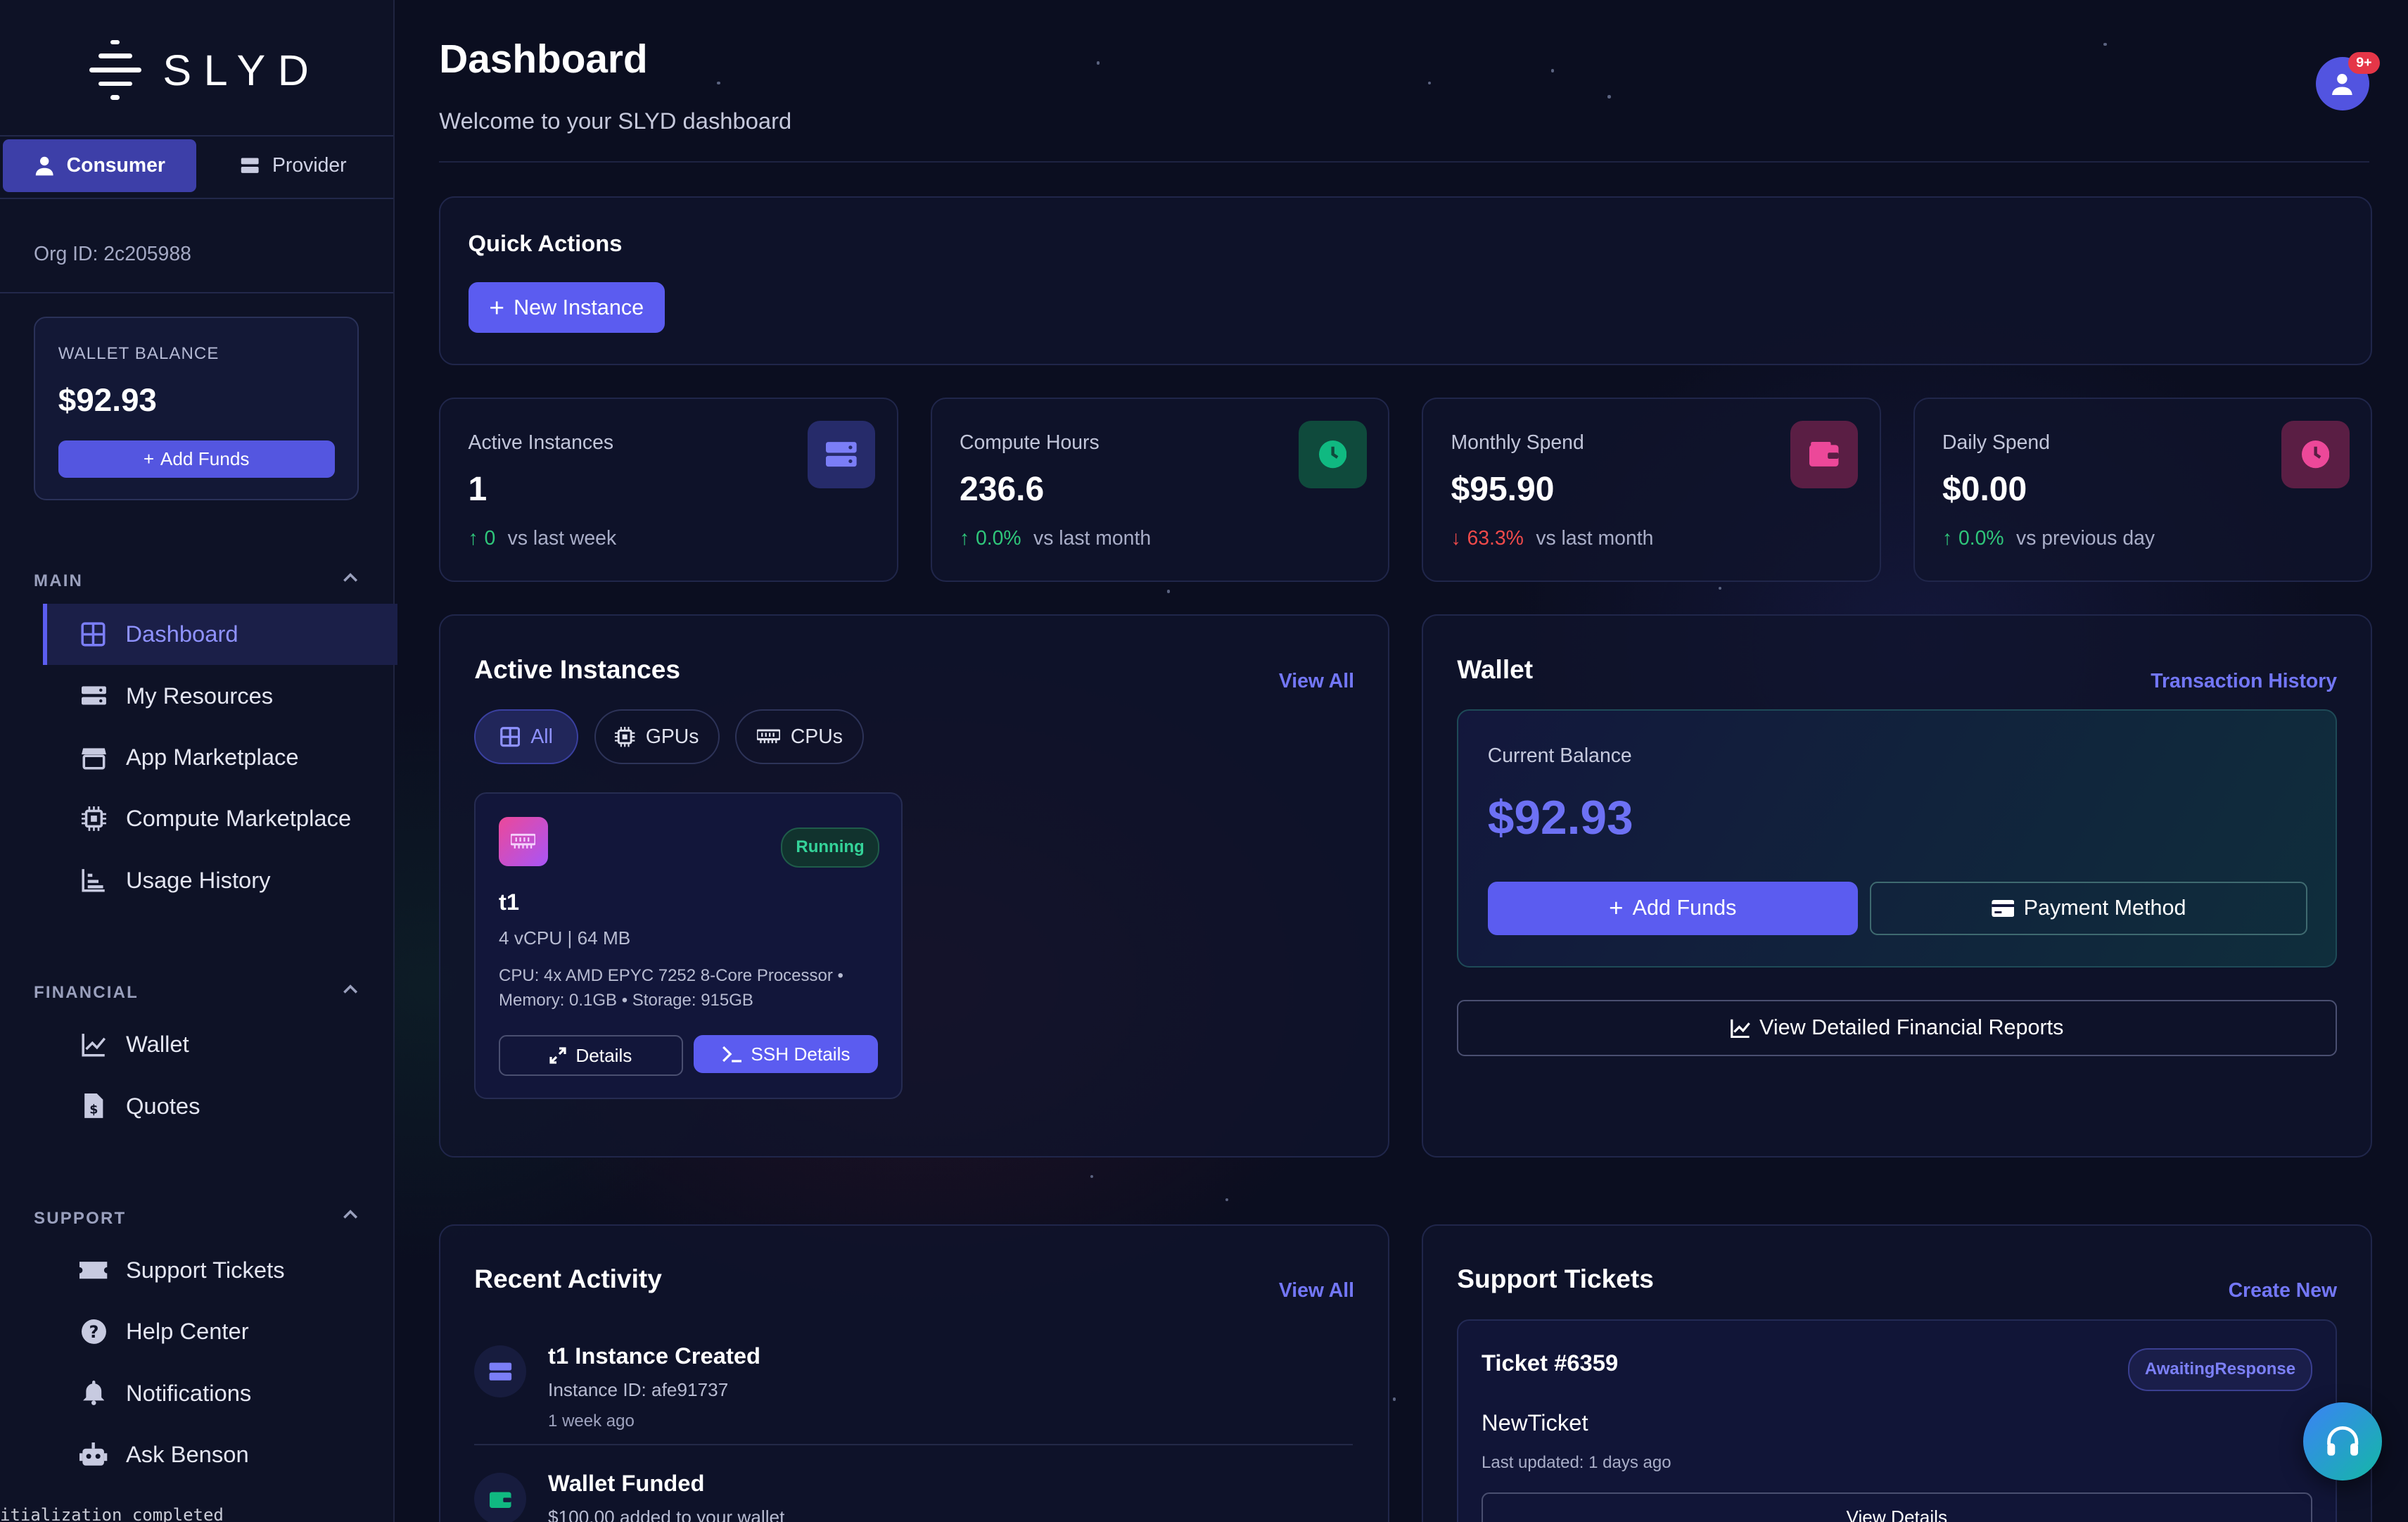  What do you see at coordinates (2088, 908) in the screenshot?
I see `payment-method-button: Payment Method` at bounding box center [2088, 908].